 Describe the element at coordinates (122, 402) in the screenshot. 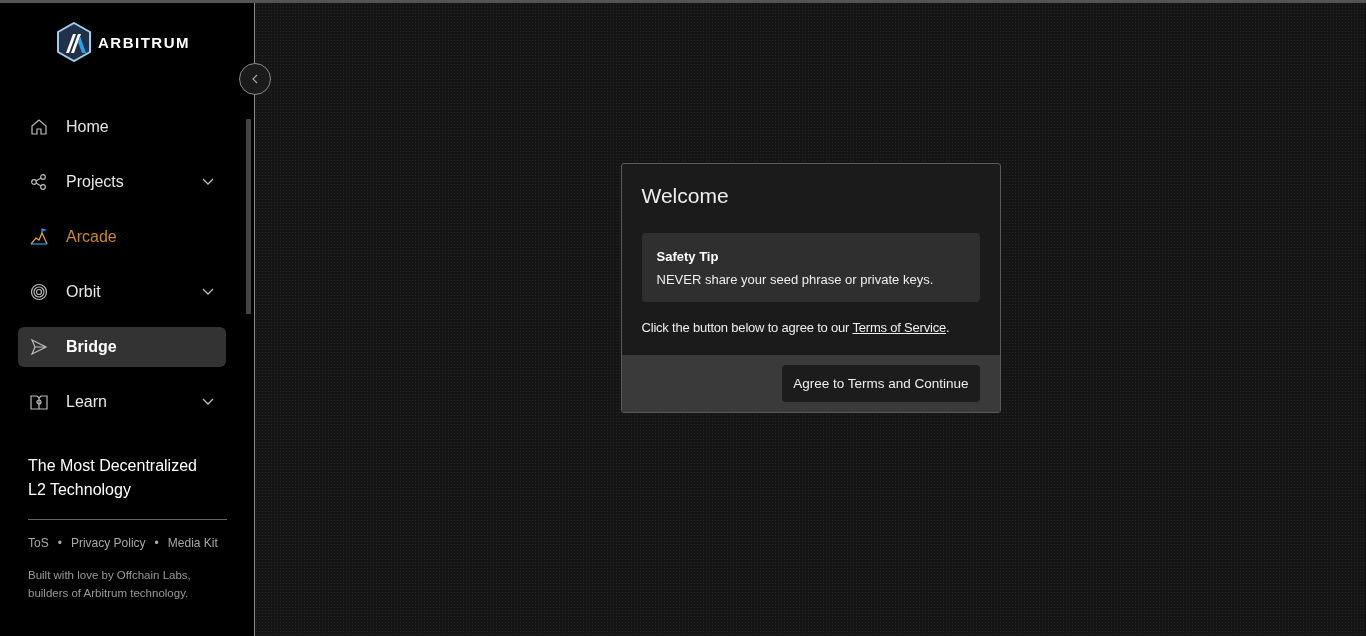

I see `nav-item: Learn` at that location.